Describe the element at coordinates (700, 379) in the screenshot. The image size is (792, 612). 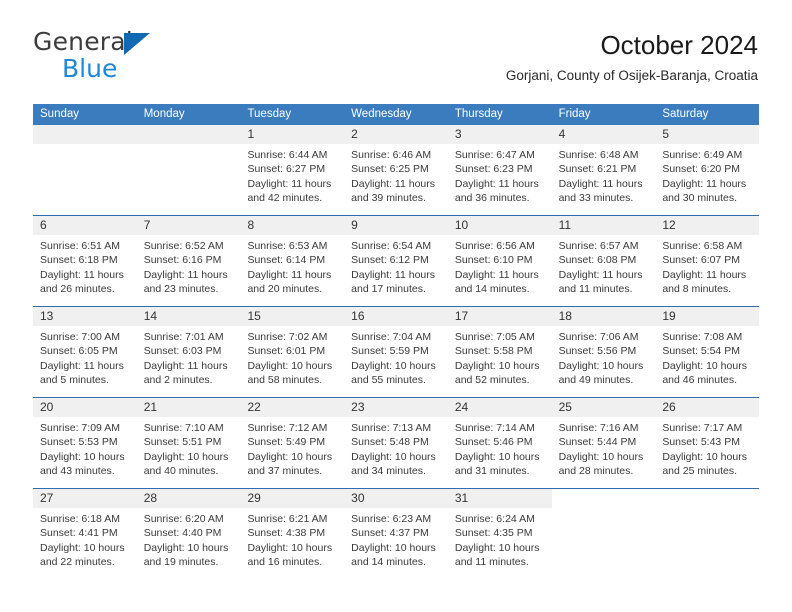
I see `day-daylight-line: and 46 minutes.` at that location.